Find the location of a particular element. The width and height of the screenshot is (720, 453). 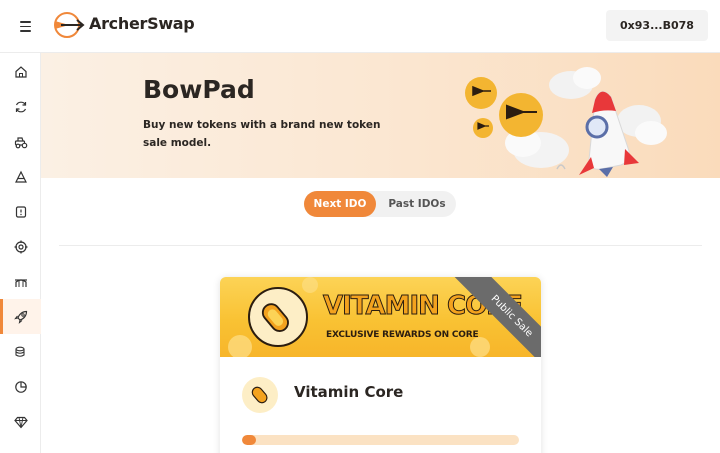

sidebar-item-coins is located at coordinates (20, 351).